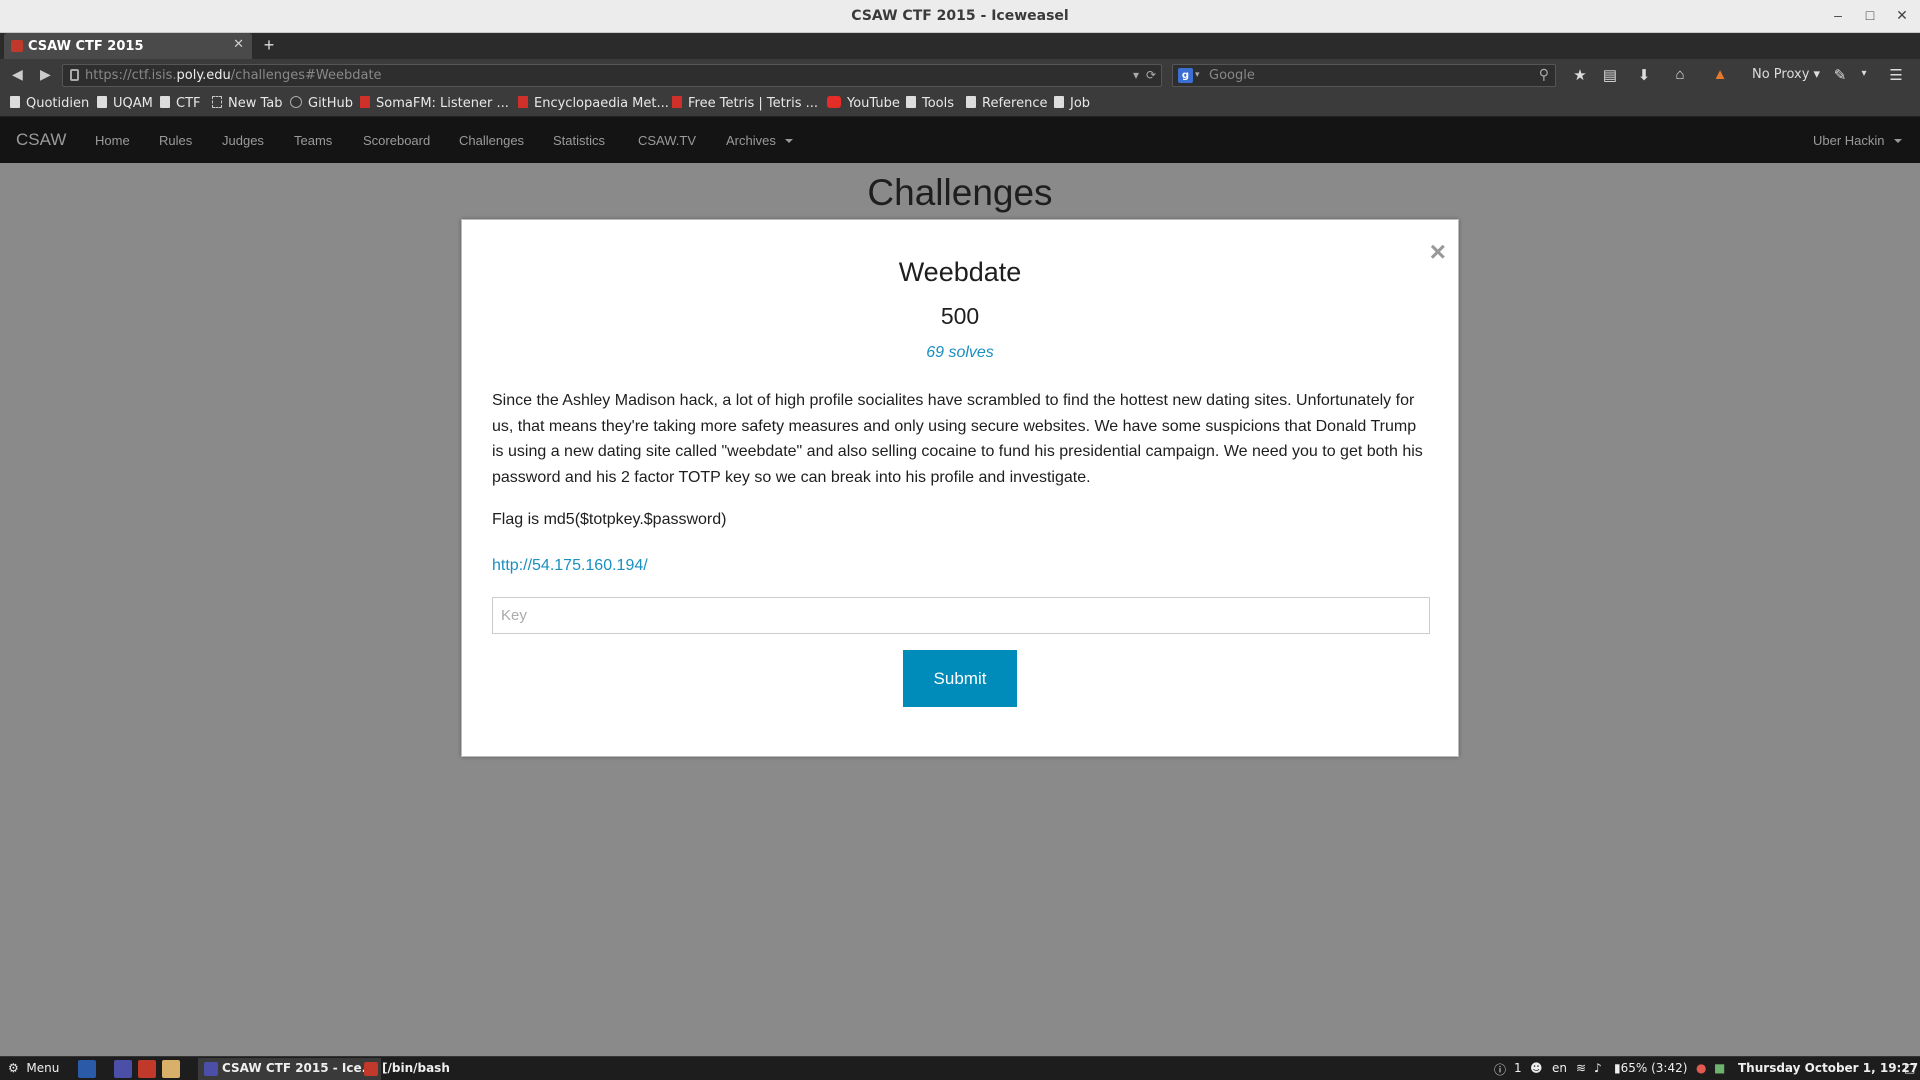 Image resolution: width=1920 pixels, height=1080 pixels. Describe the element at coordinates (960, 353) in the screenshot. I see `challenge-solves: 69 solves` at that location.